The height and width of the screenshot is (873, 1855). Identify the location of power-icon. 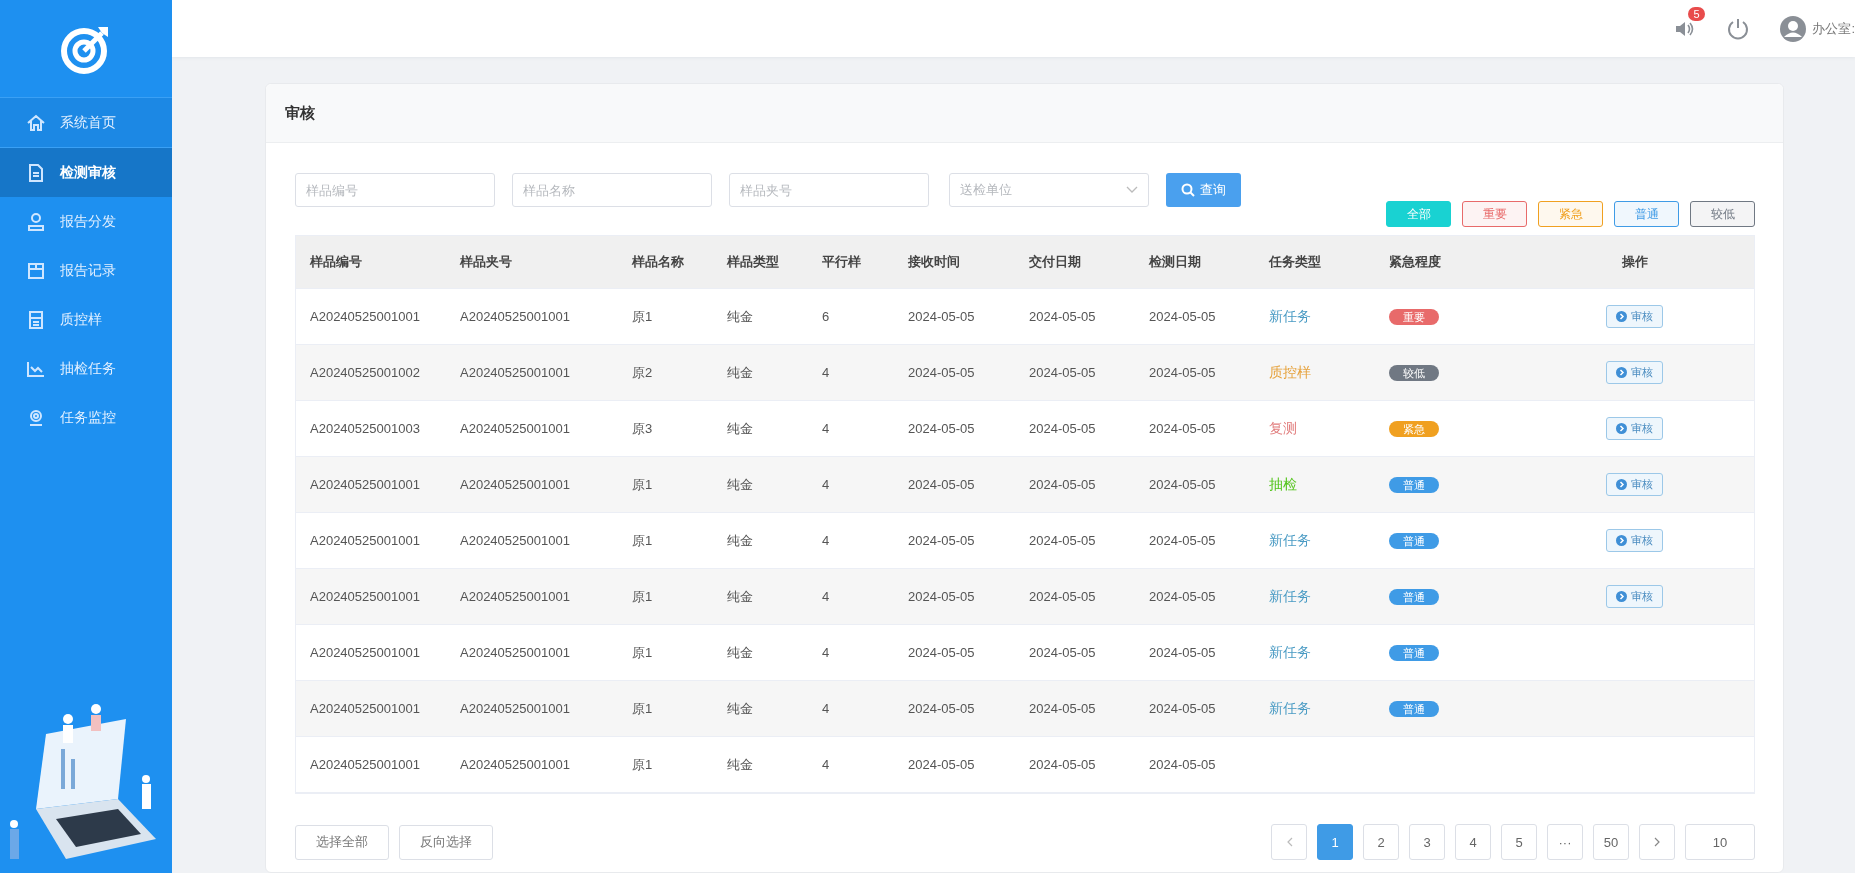
(1738, 28).